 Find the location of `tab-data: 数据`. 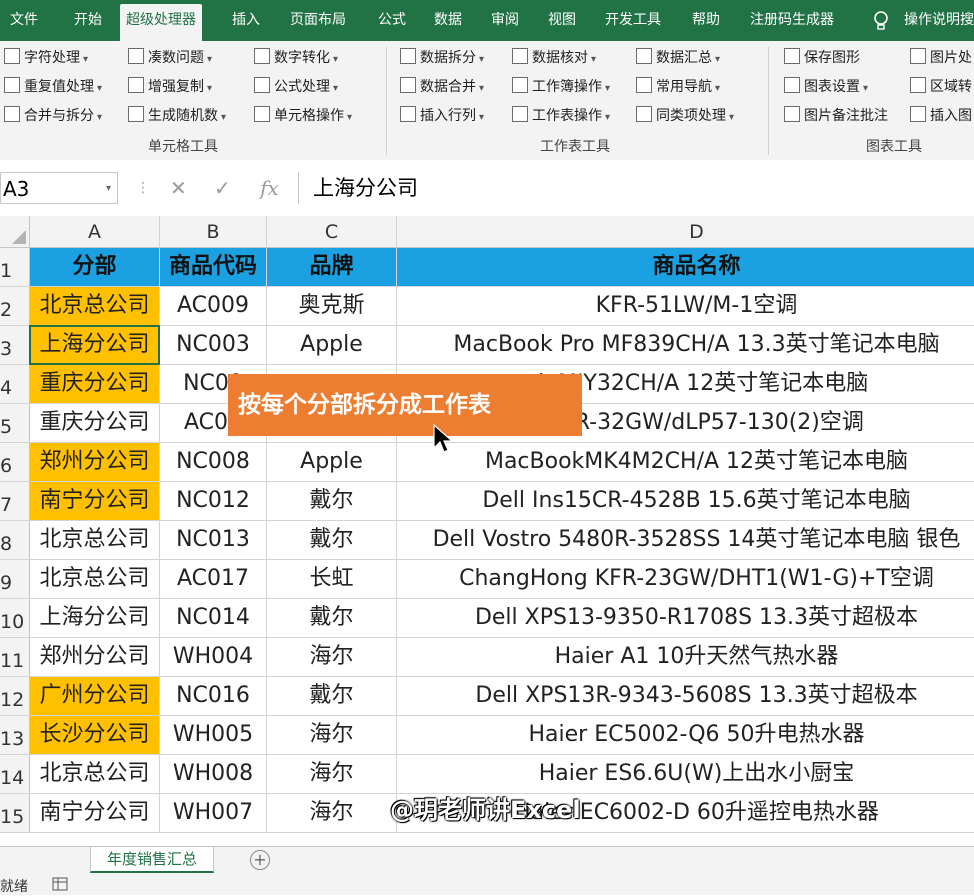

tab-data: 数据 is located at coordinates (448, 20).